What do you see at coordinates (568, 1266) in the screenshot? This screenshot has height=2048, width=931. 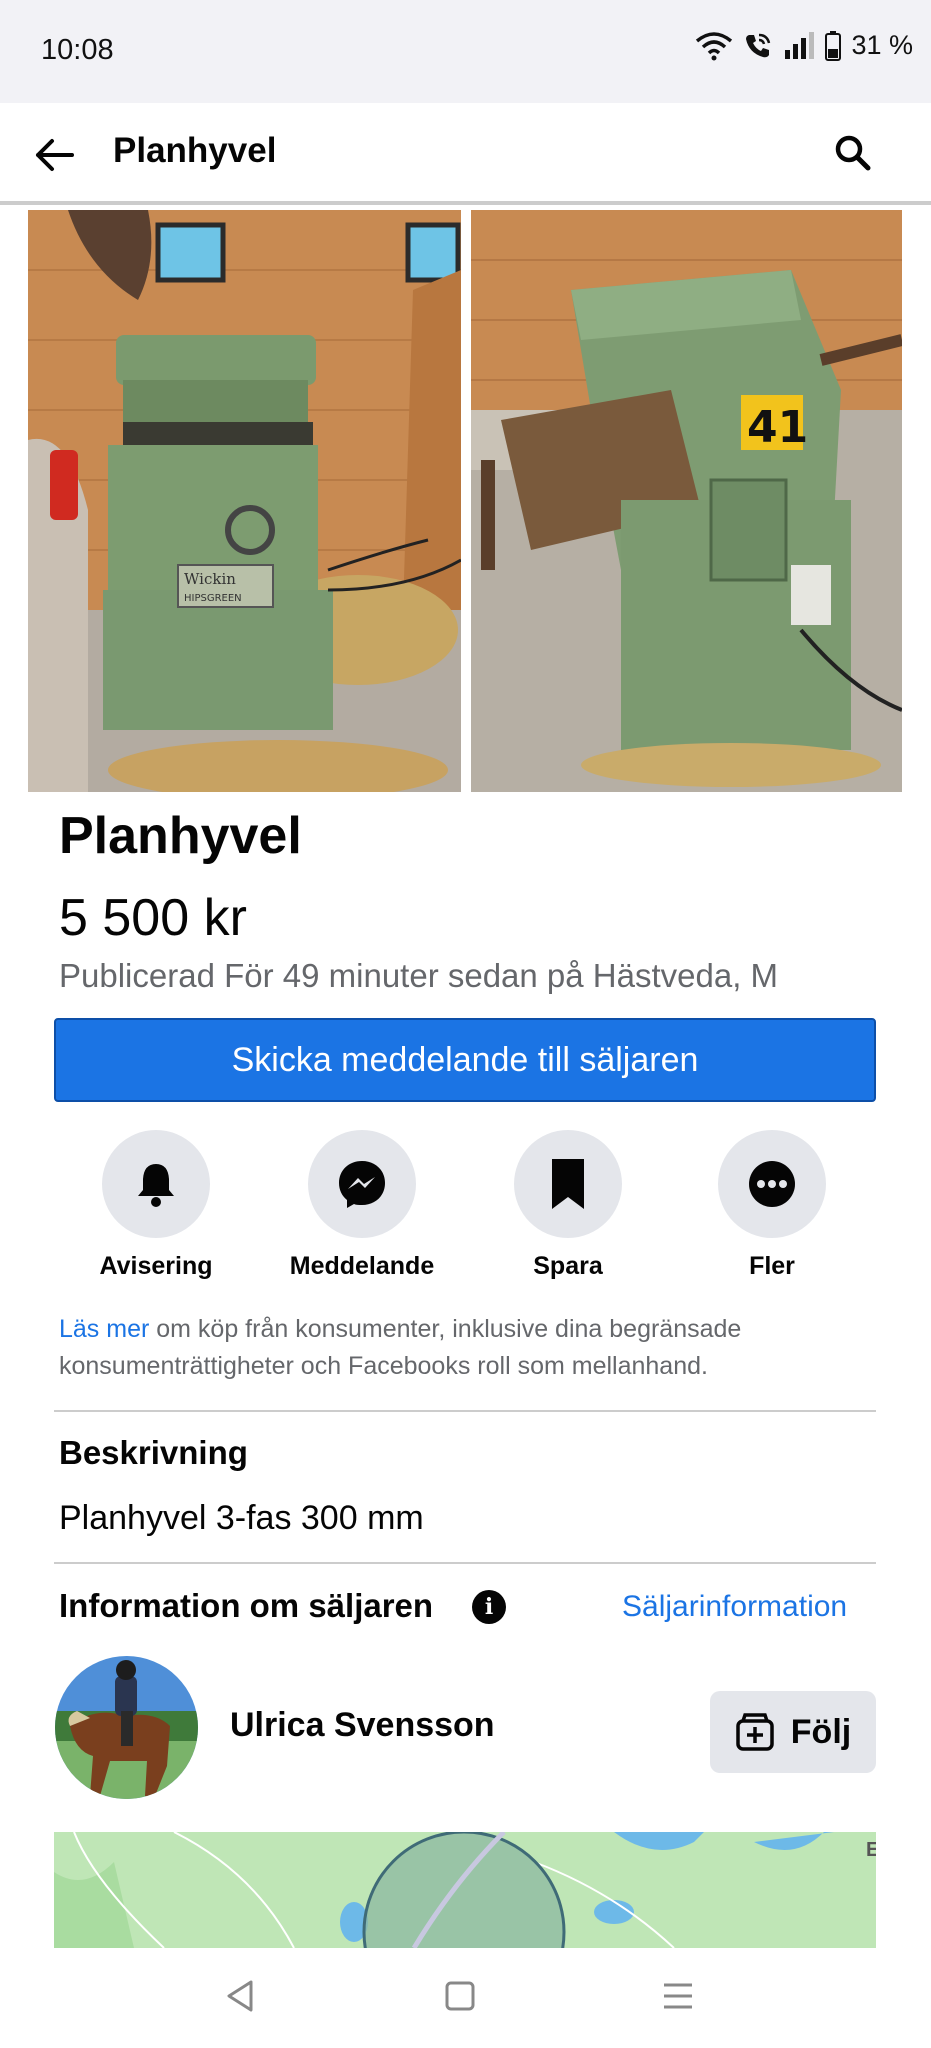 I see `action-save-label: Spara` at bounding box center [568, 1266].